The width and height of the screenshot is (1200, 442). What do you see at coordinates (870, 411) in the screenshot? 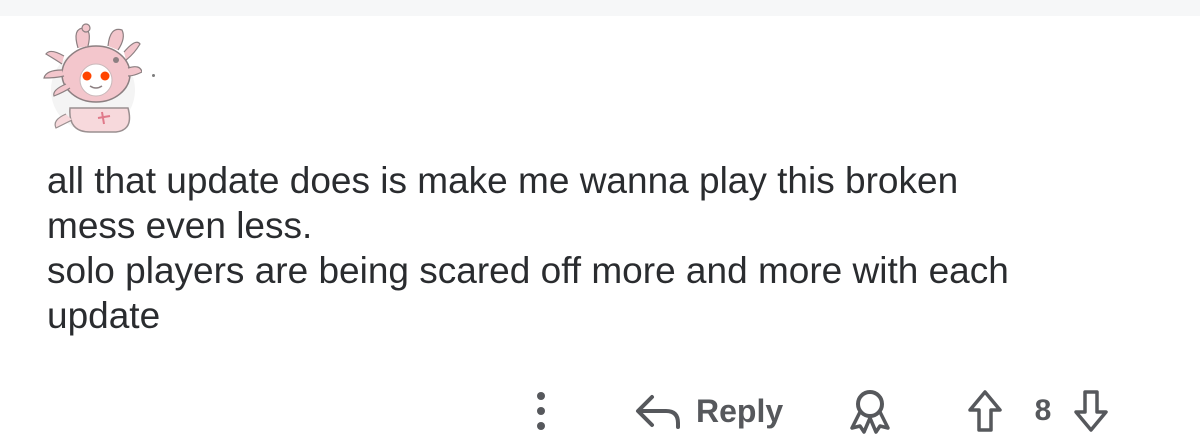
I see `award-ribbon-icon` at bounding box center [870, 411].